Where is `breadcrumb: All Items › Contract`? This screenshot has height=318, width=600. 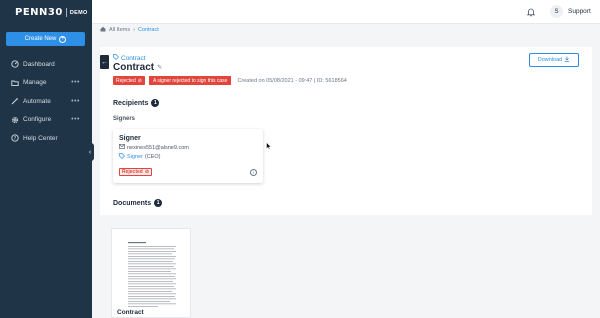 breadcrumb: All Items › Contract is located at coordinates (129, 29).